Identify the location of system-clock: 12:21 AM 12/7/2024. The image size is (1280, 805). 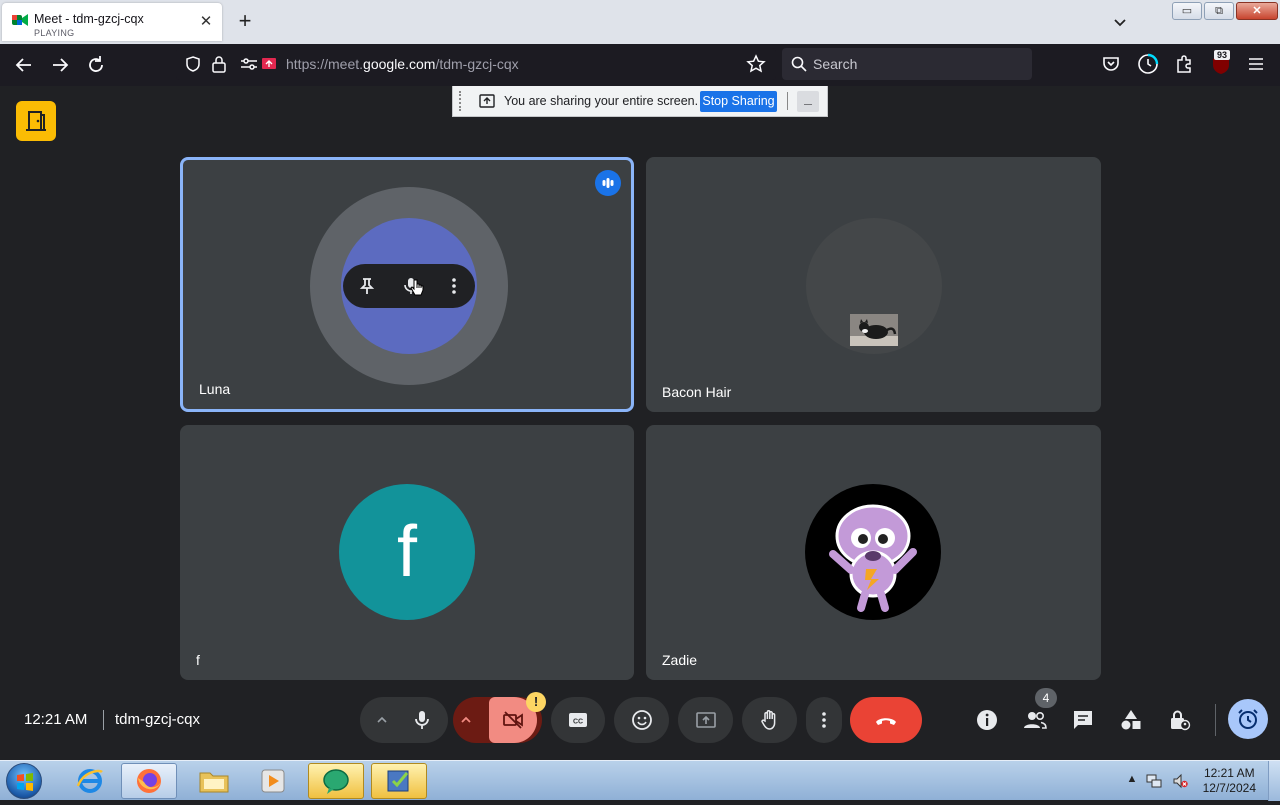
(1229, 781).